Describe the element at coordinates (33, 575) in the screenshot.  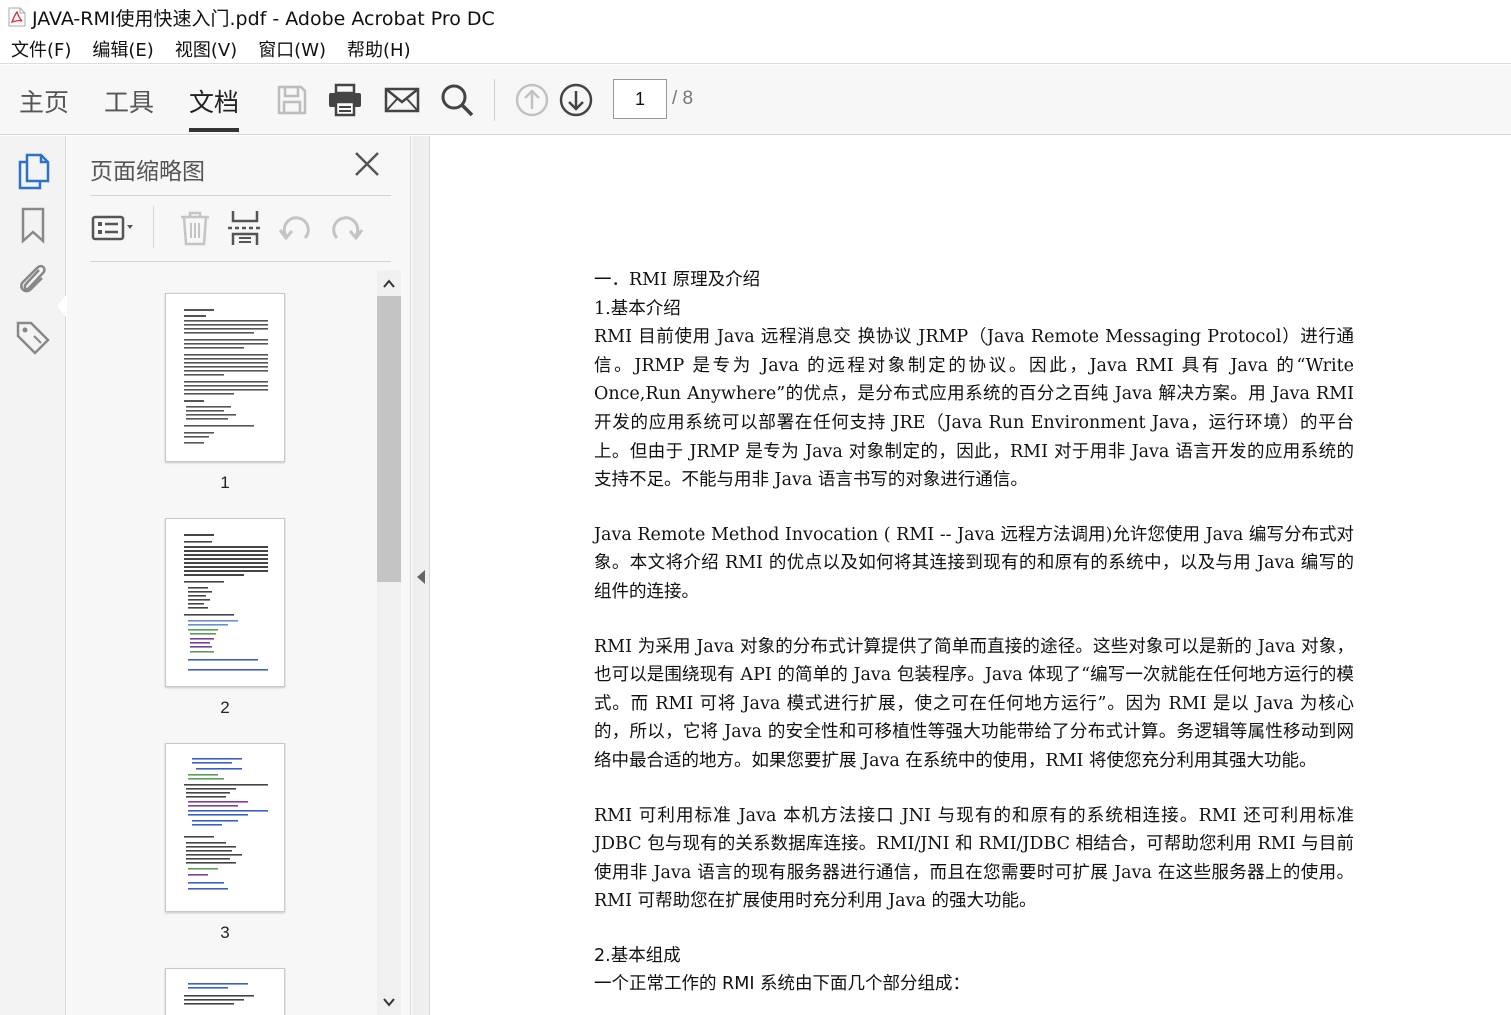
I see `navigation-rail` at that location.